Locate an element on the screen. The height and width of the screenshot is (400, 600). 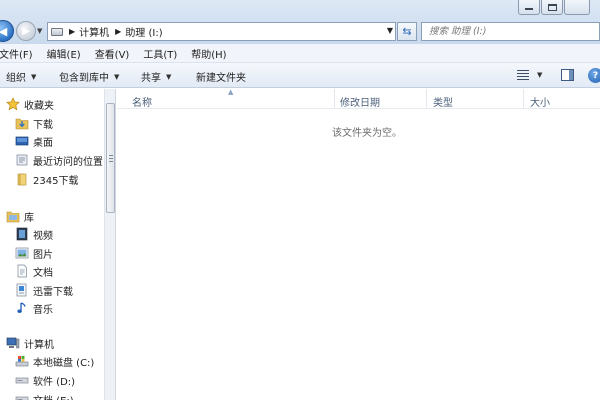
thunder-downloads-icon is located at coordinates (21, 290).